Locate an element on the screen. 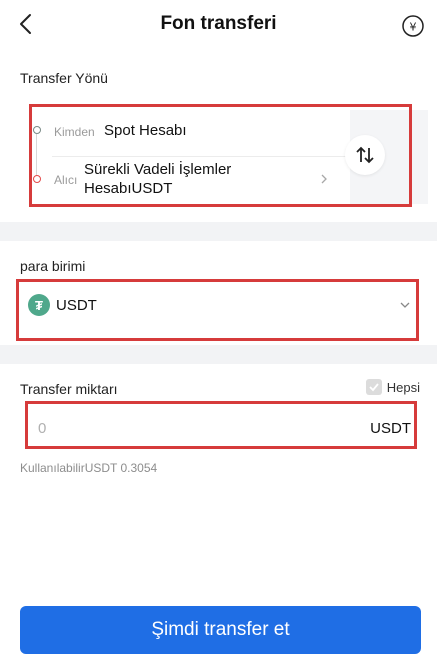  header: Fon transferi ¥ is located at coordinates (218, 26).